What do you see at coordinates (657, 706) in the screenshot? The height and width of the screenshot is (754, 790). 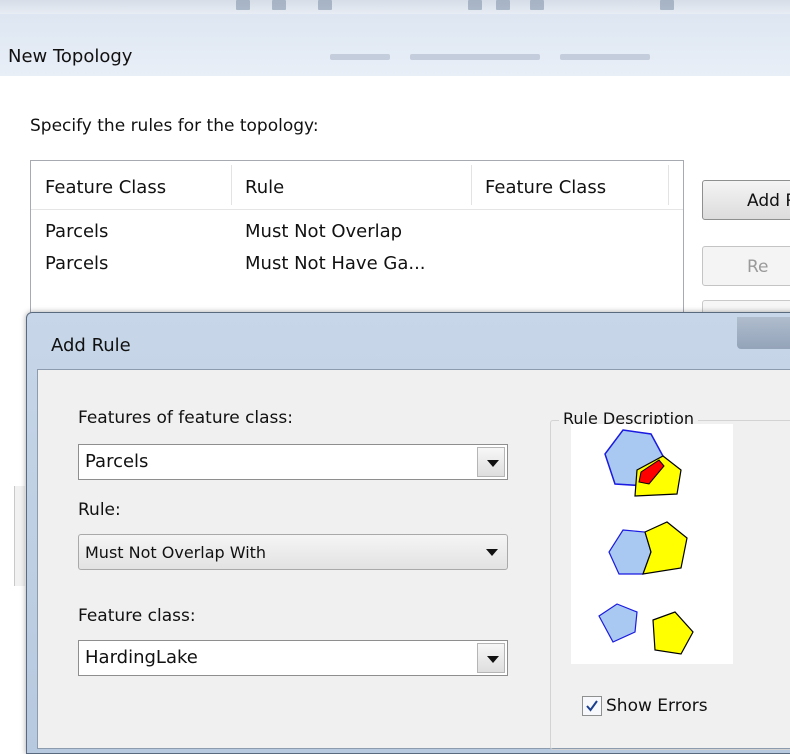 I see `show-errors-label: Show Errors` at bounding box center [657, 706].